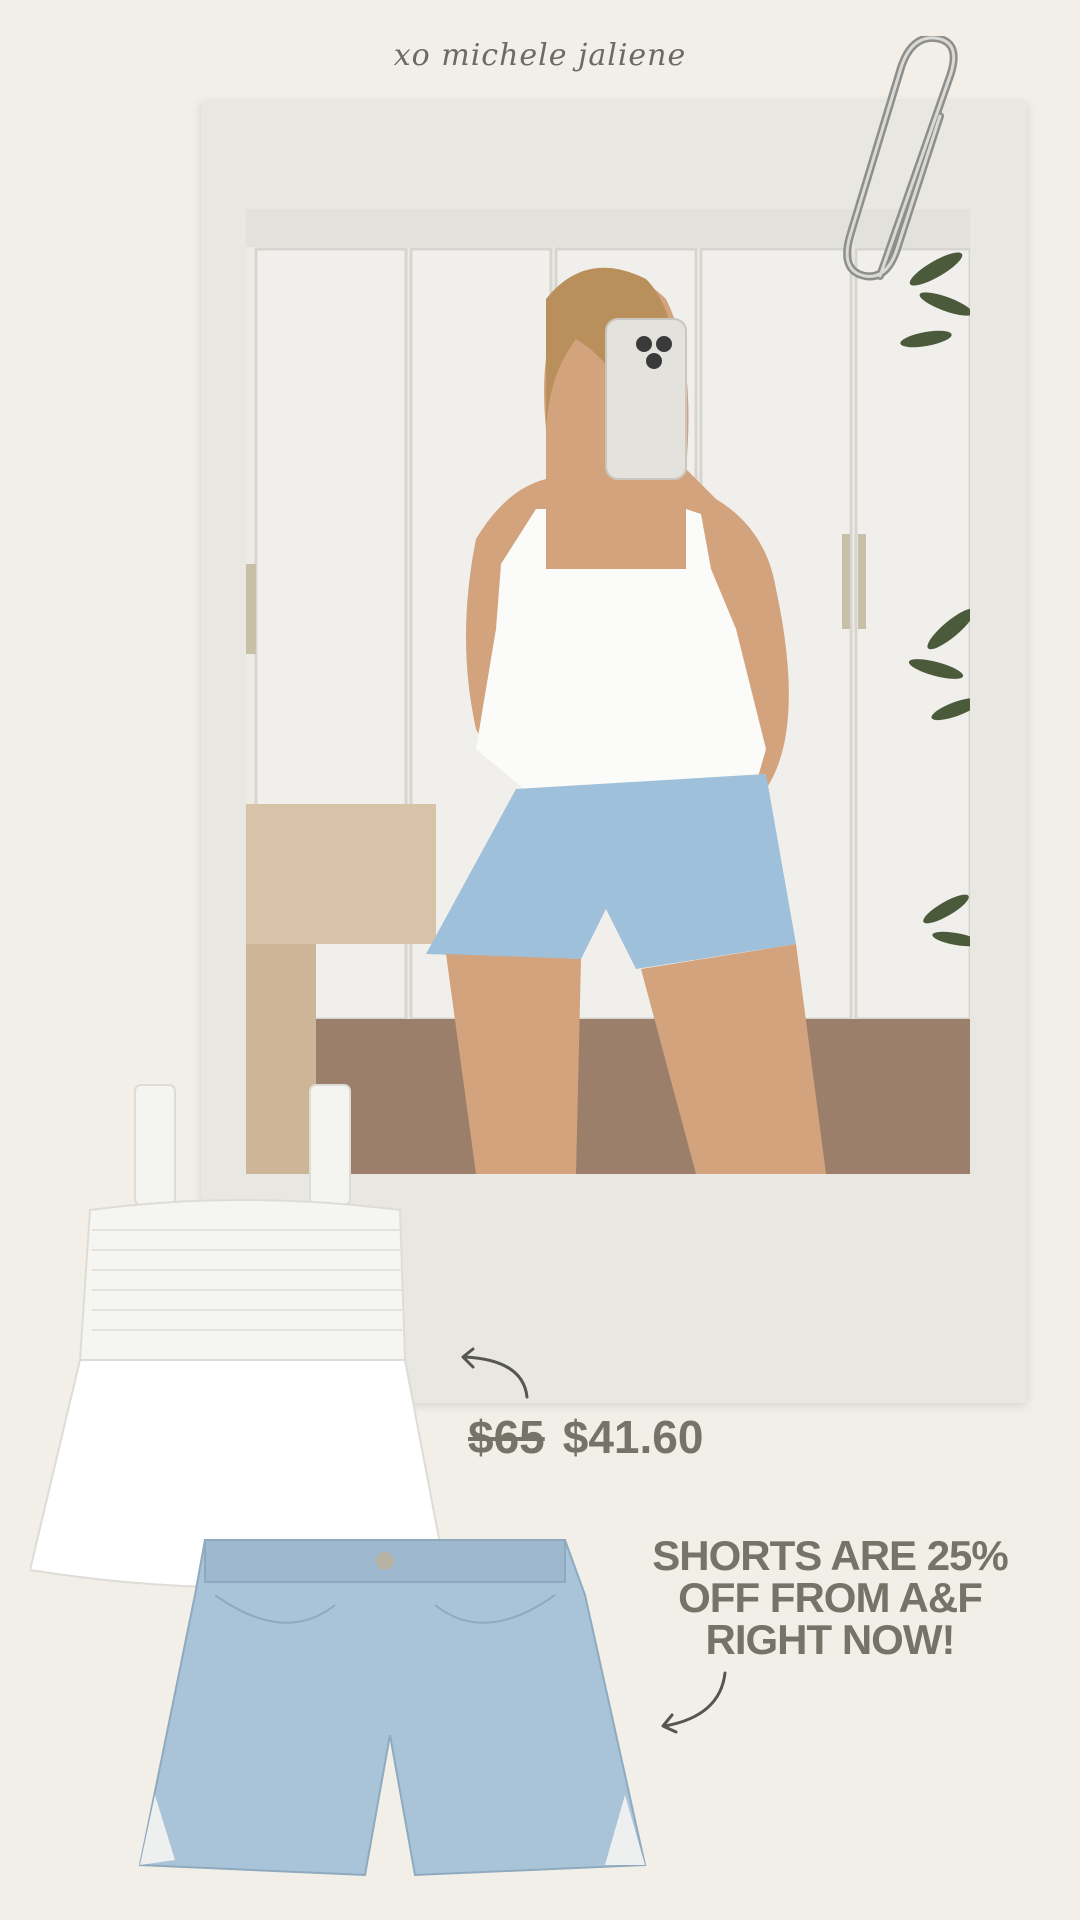 The height and width of the screenshot is (1920, 1080). Describe the element at coordinates (633, 1437) in the screenshot. I see `sale-price: $41.60` at that location.